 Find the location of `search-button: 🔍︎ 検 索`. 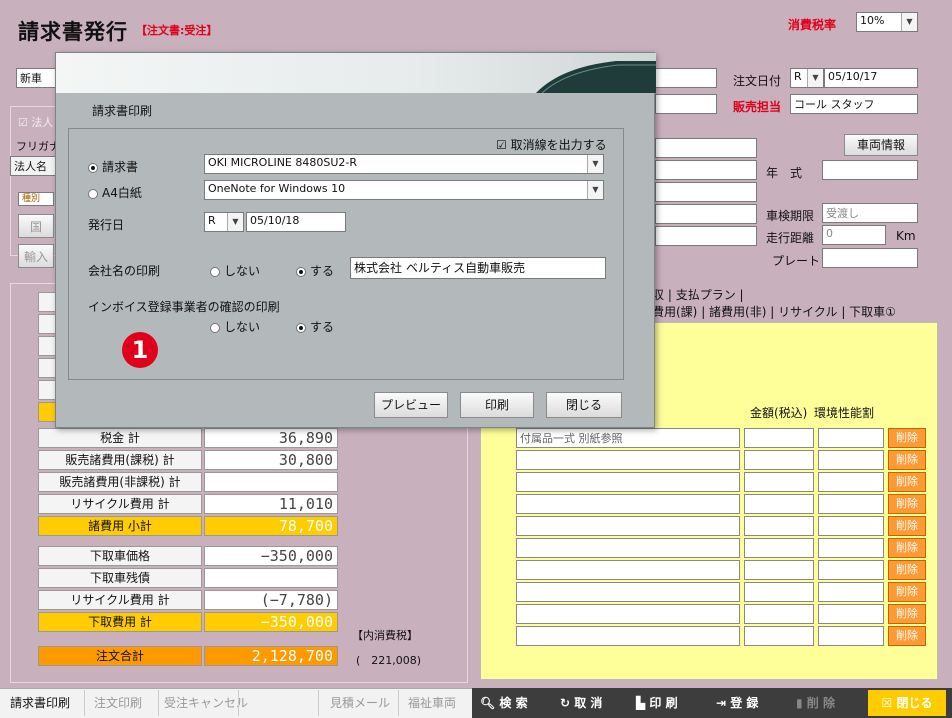

search-button: 🔍︎ 検 索 is located at coordinates (504, 703).